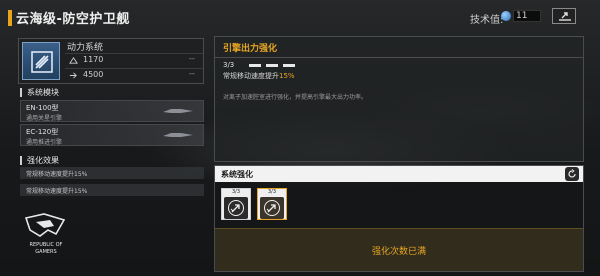 This screenshot has height=276, width=600. Describe the element at coordinates (85, 48) in the screenshot. I see `system-name: 动力系统` at that location.